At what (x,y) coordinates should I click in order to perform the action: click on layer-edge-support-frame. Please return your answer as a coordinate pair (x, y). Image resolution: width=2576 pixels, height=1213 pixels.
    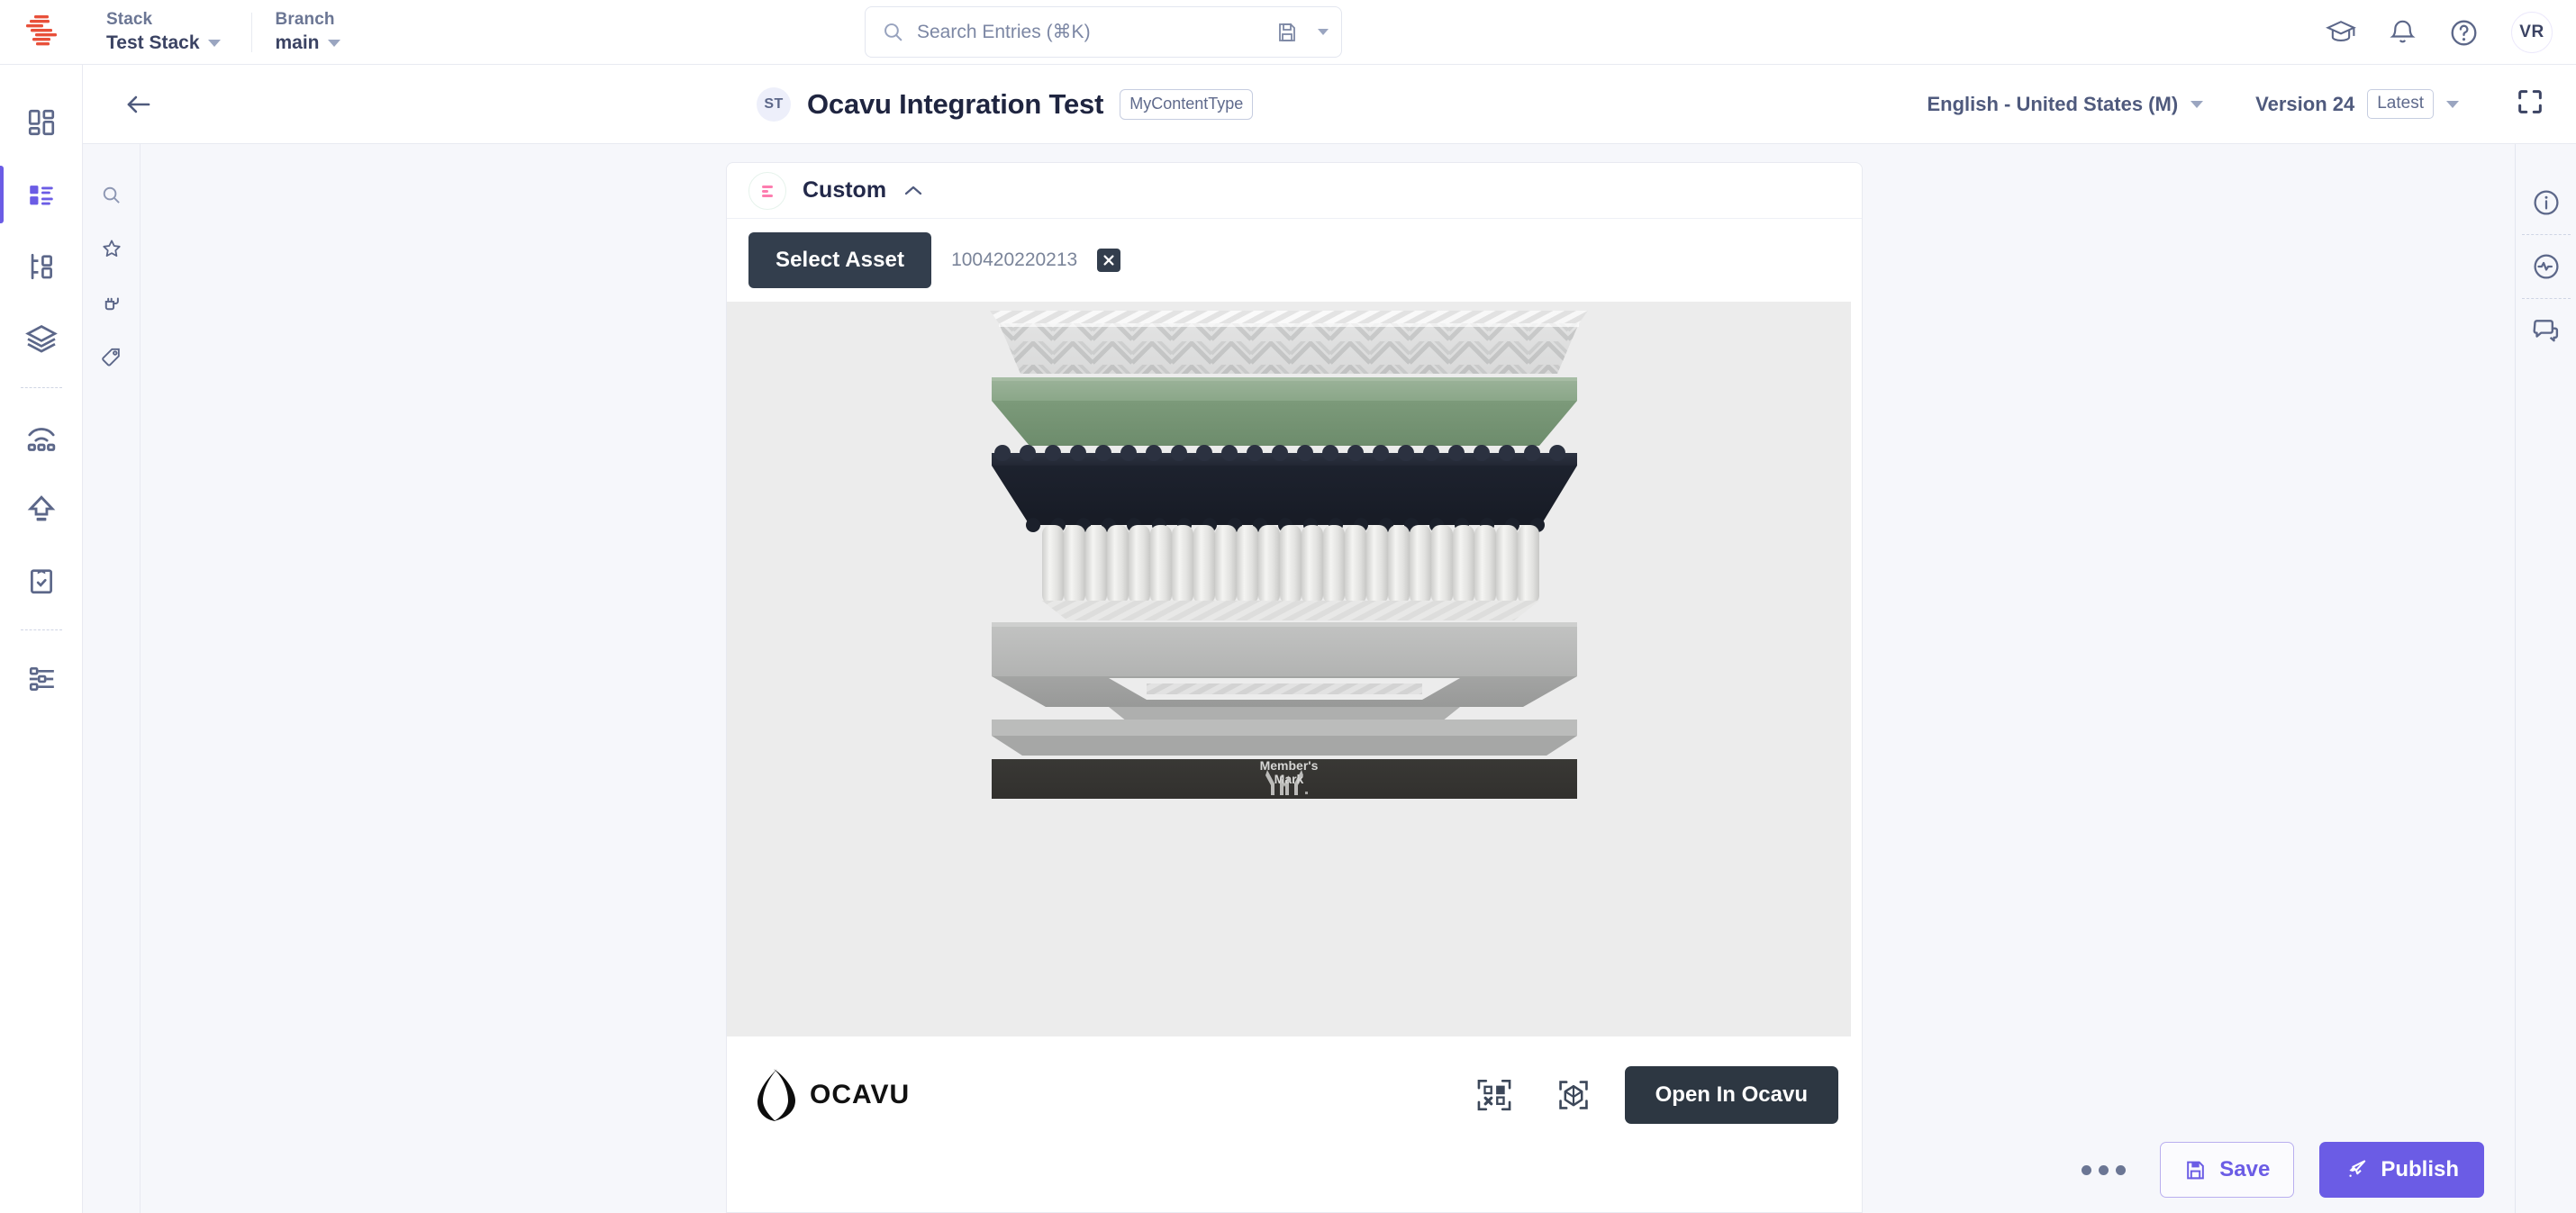
    Looking at the image, I should click on (1285, 699).